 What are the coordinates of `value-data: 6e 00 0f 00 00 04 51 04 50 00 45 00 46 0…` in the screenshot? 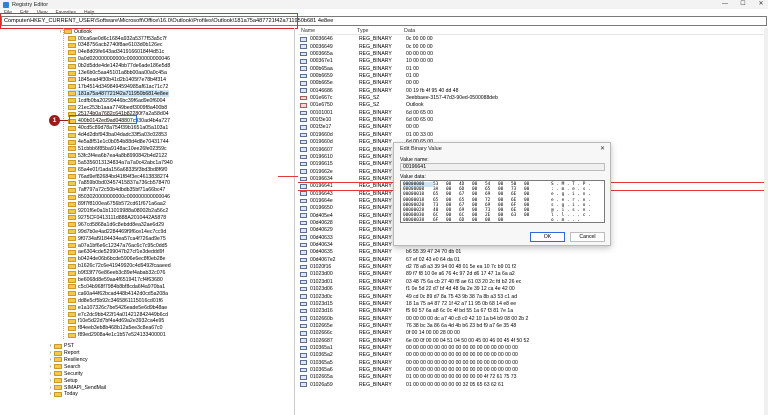 It's located at (468, 340).